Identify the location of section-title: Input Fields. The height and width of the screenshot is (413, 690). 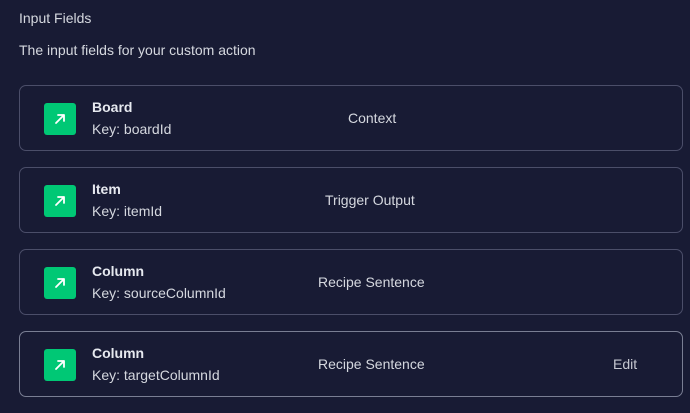
(55, 18).